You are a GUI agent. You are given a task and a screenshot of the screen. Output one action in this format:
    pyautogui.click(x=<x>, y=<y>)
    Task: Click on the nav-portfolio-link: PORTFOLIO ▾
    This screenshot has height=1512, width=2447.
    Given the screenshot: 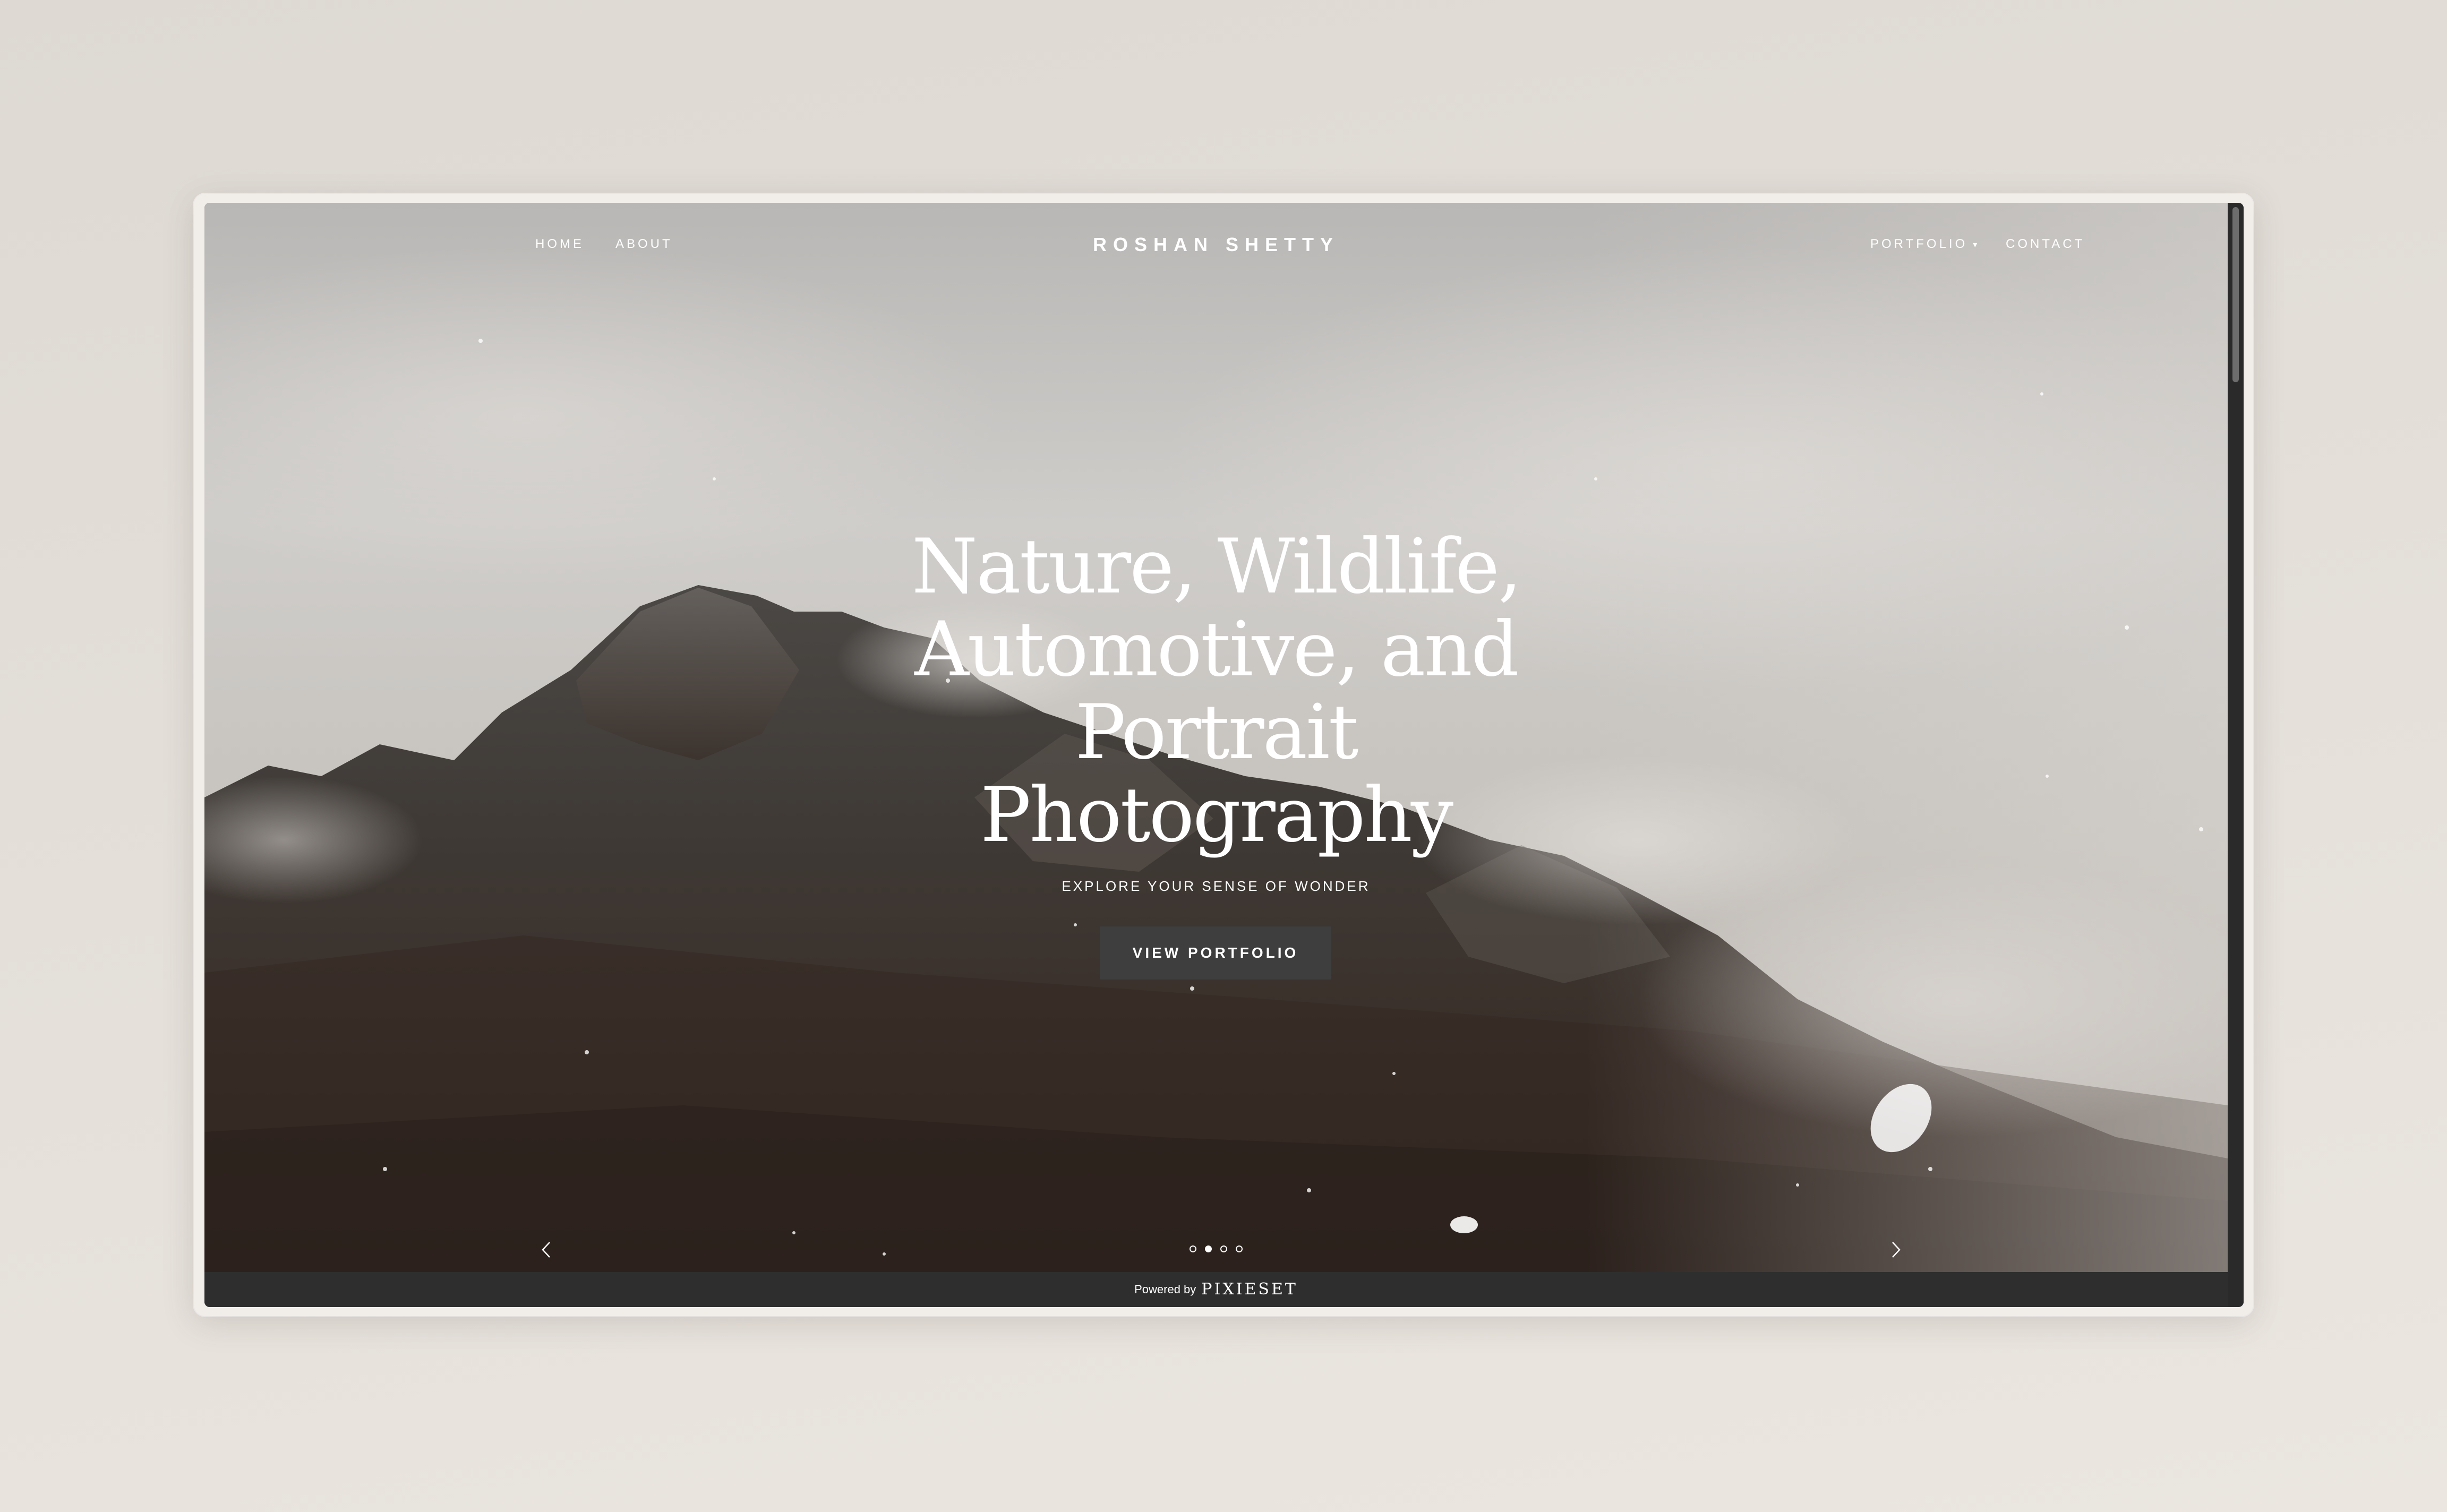 What is the action you would take?
    pyautogui.click(x=1923, y=244)
    